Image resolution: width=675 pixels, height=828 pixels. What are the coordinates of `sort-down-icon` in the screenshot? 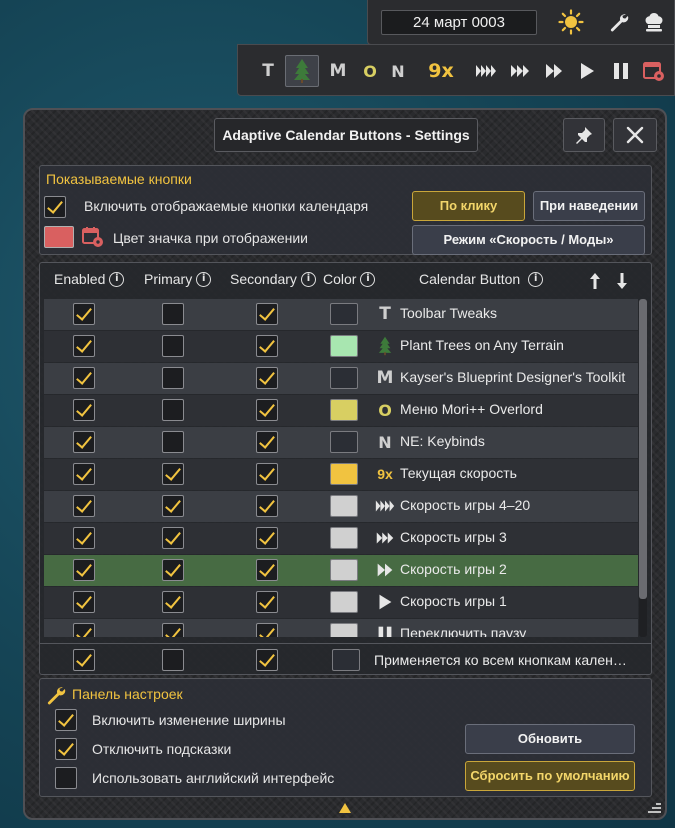 It's located at (622, 281).